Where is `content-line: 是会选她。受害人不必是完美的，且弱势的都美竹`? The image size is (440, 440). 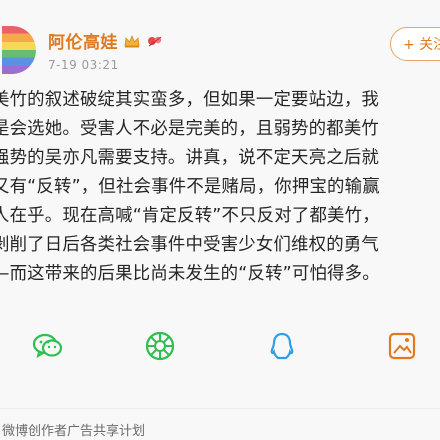 content-line: 是会选她。受害人不必是完美的，且弱势的都美竹 is located at coordinates (189, 129).